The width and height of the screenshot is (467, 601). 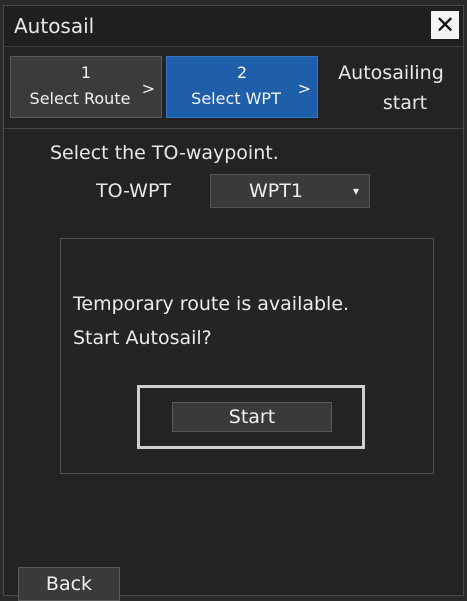 What do you see at coordinates (233, 26) in the screenshot?
I see `title-bar: Autosail ✕` at bounding box center [233, 26].